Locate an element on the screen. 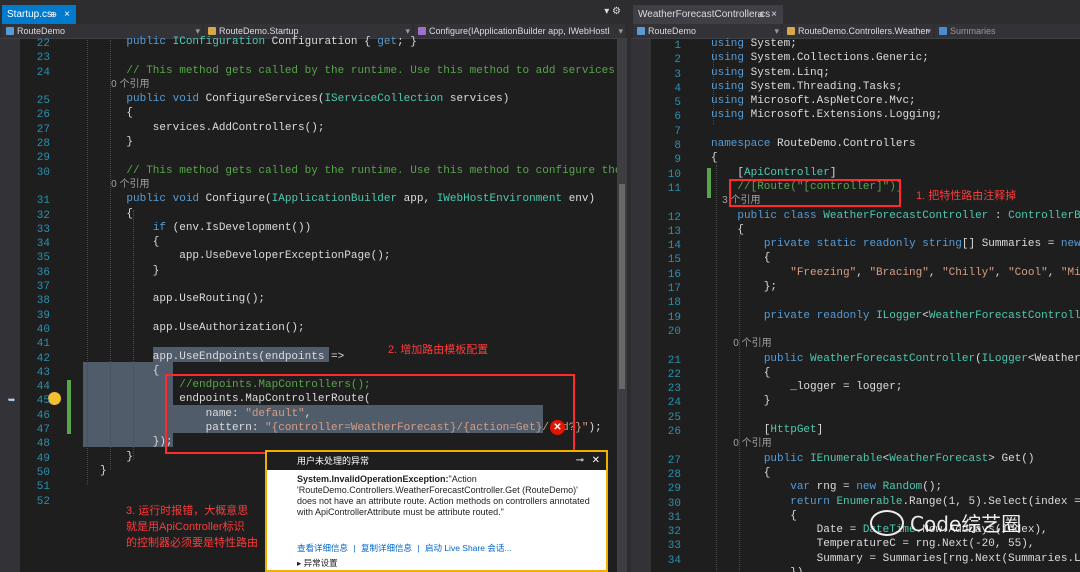  current-statement-arrow-icon: ➥ is located at coordinates (12, 400).